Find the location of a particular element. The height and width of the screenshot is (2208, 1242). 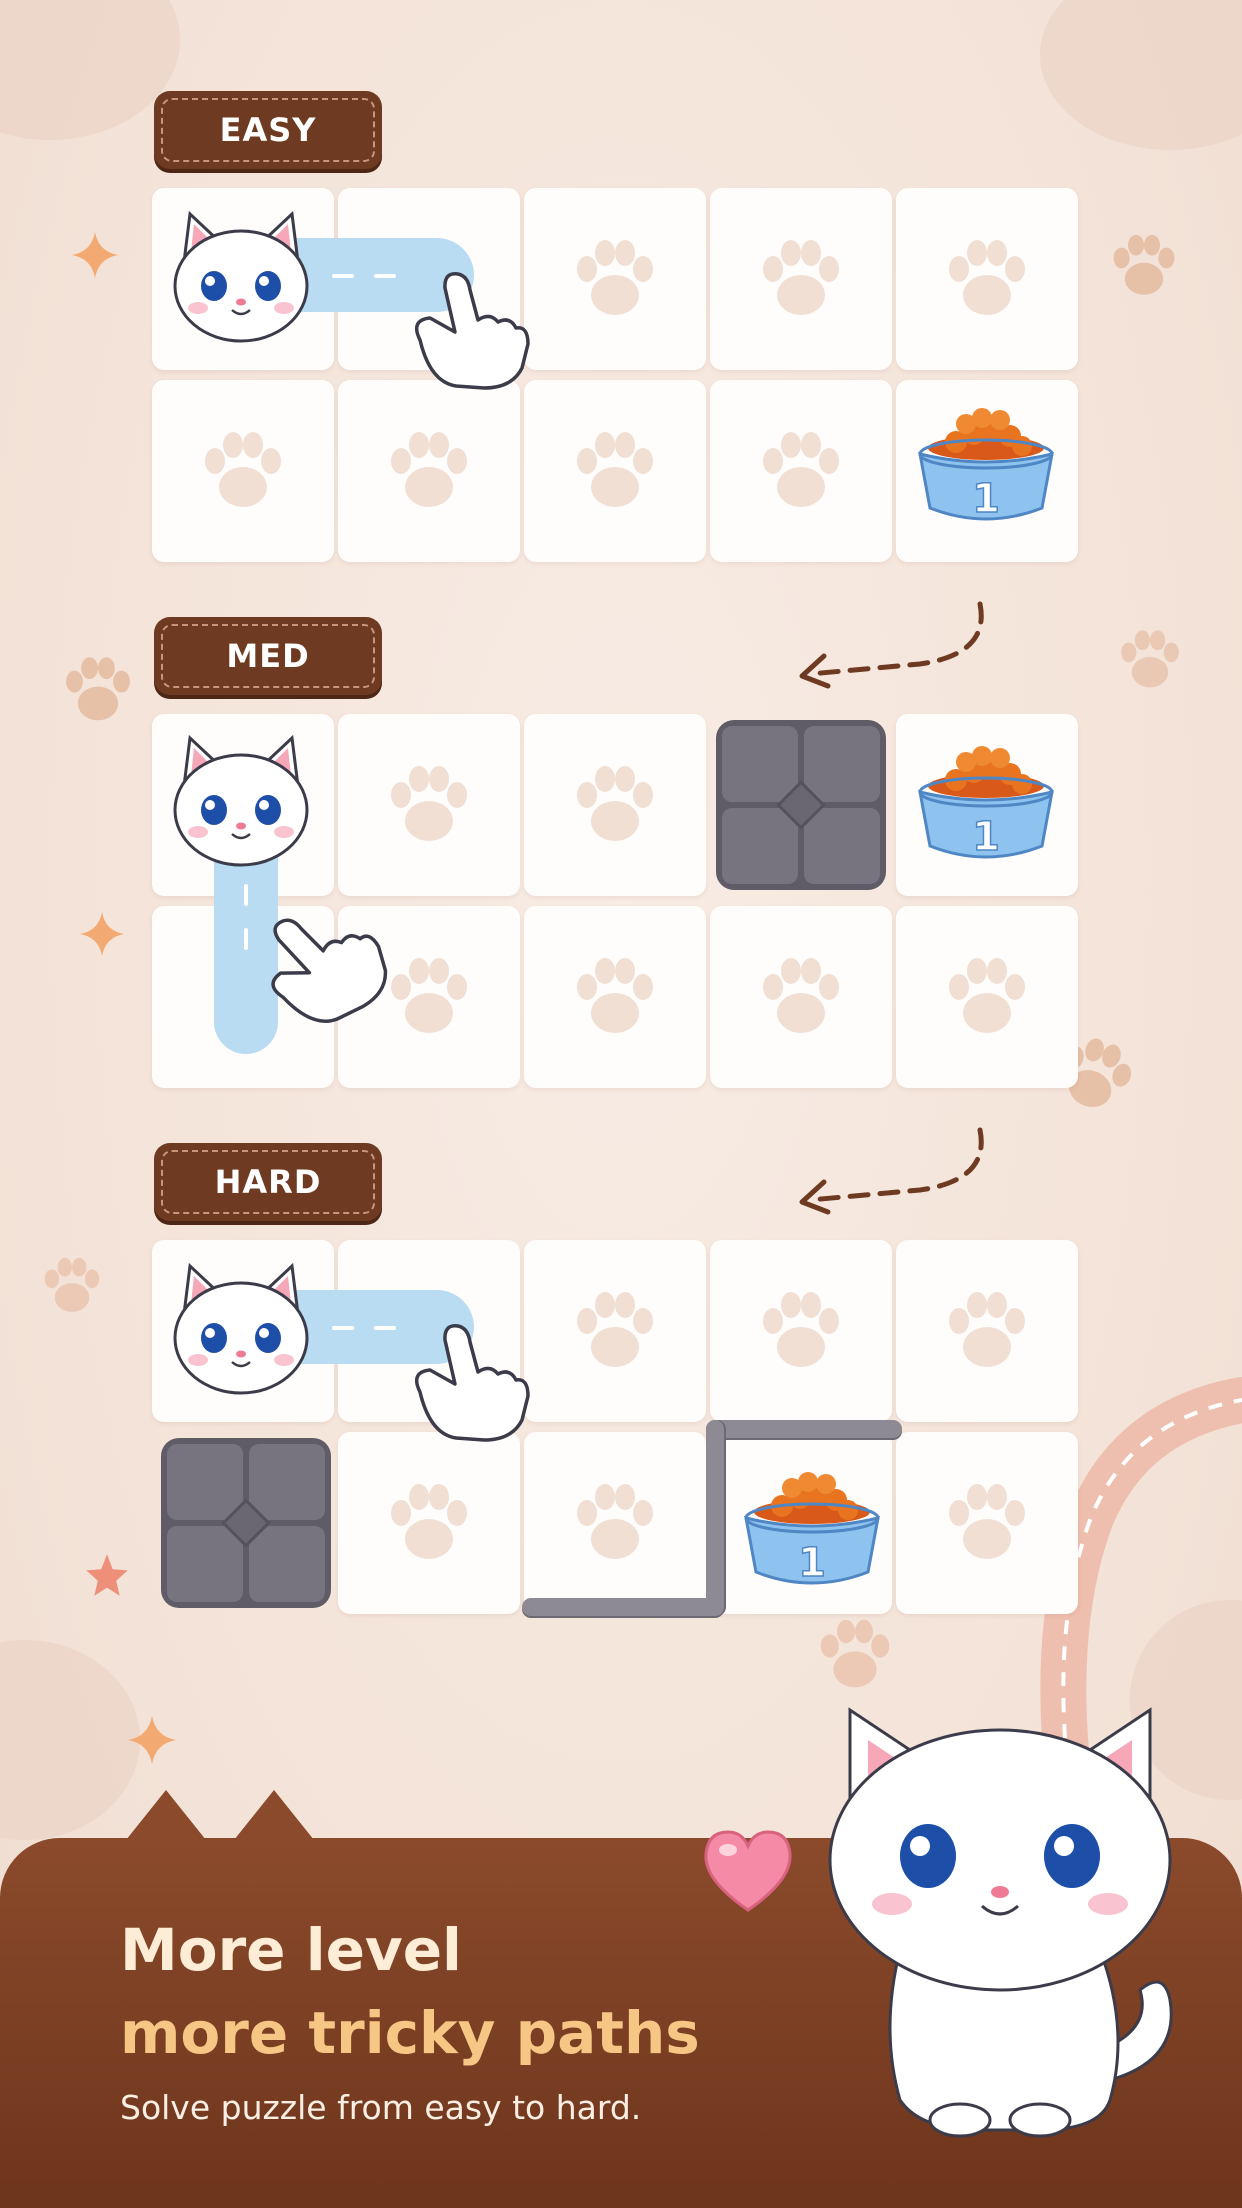

heart-icon is located at coordinates (748, 1871).